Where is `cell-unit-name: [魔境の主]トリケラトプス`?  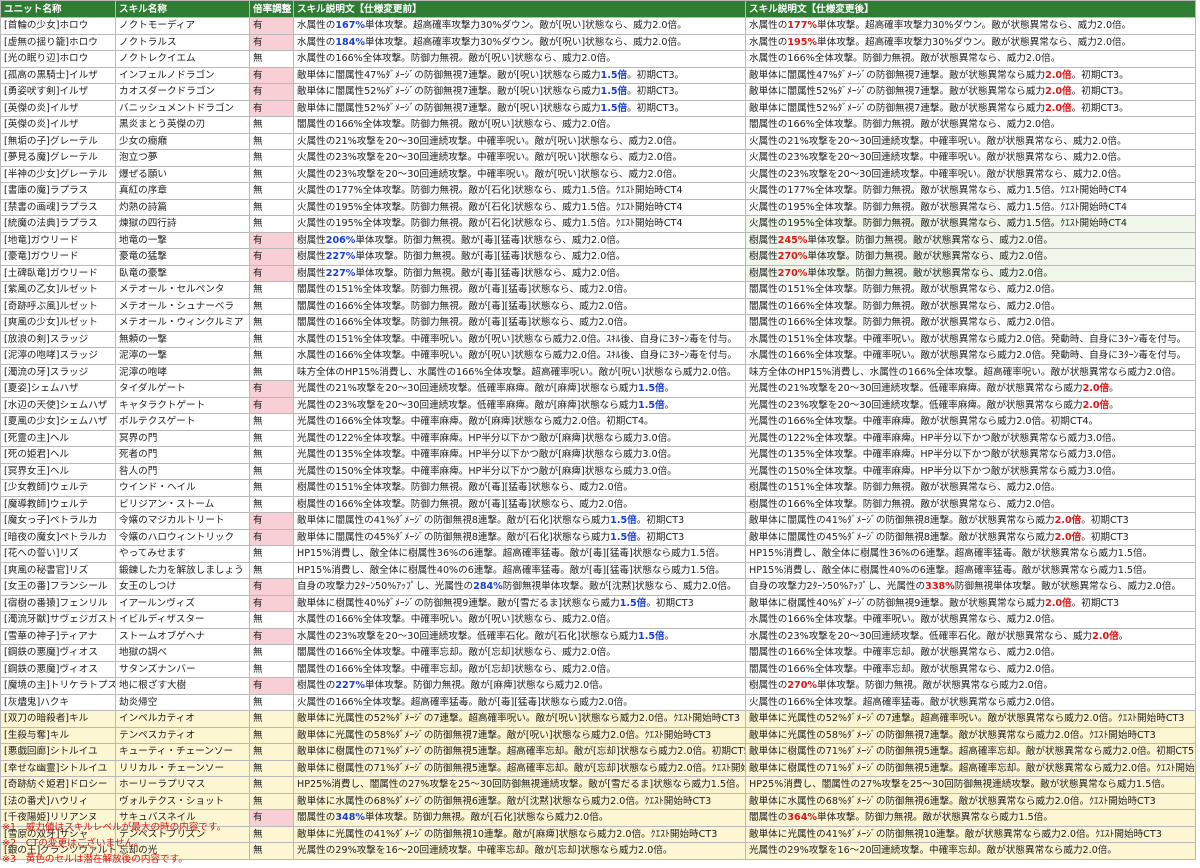 cell-unit-name: [魔境の主]トリケラトプス is located at coordinates (58, 686).